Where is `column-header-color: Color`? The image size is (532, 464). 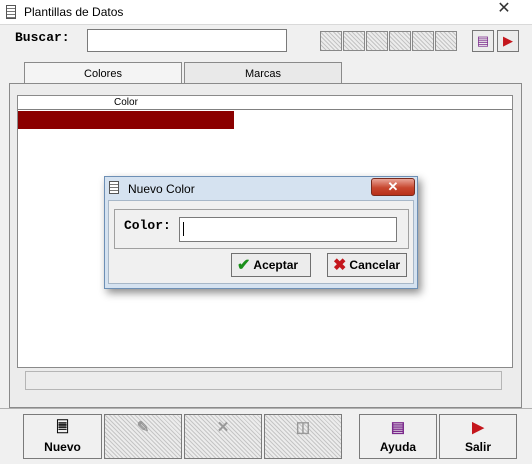 column-header-color: Color is located at coordinates (126, 103).